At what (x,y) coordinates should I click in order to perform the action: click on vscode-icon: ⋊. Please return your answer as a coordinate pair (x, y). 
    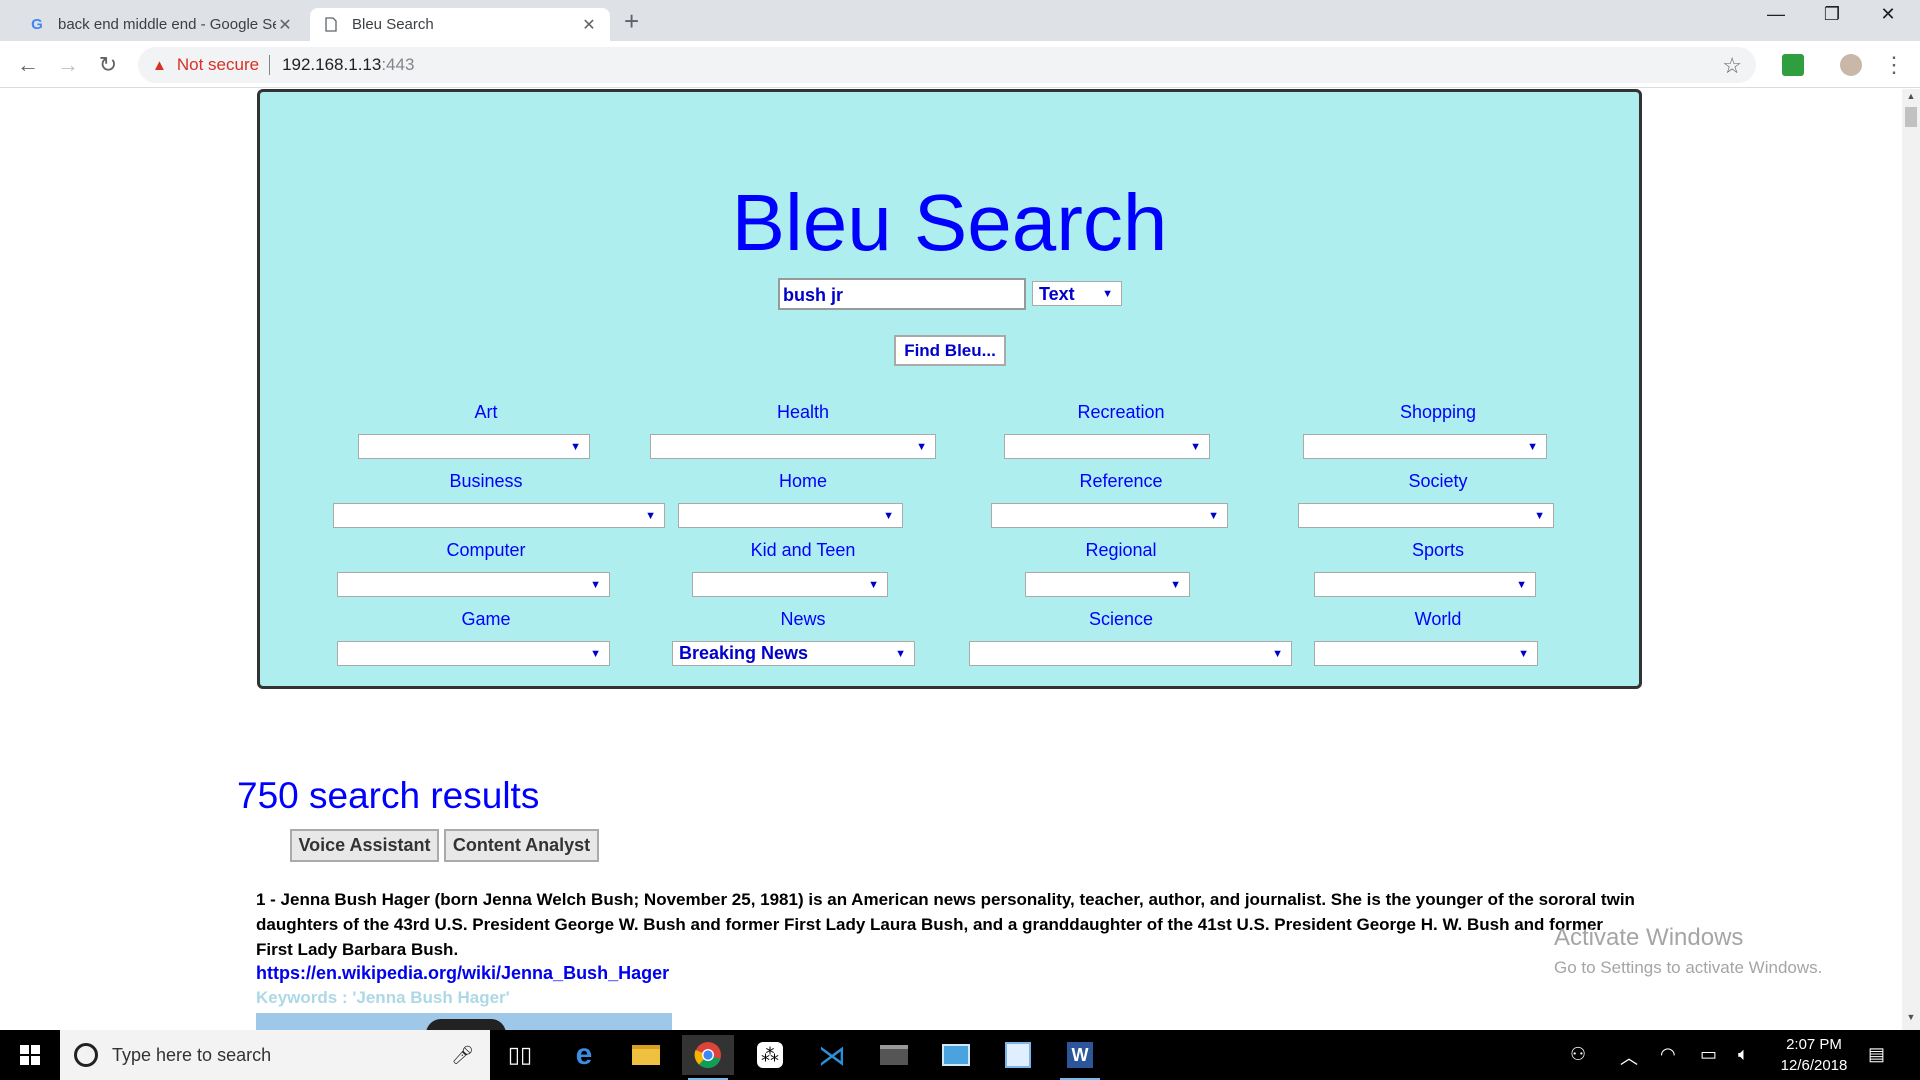
    Looking at the image, I should click on (832, 1055).